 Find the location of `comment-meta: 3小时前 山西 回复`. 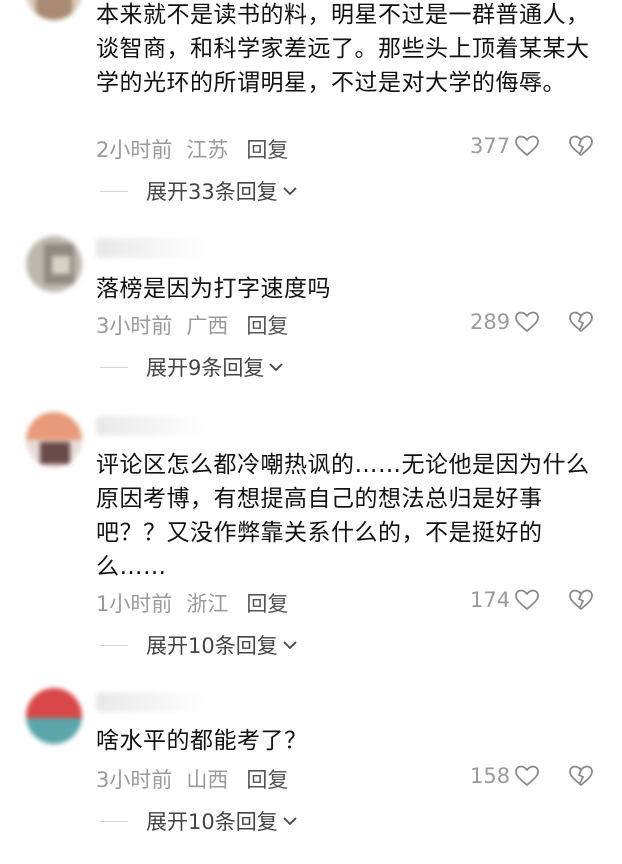

comment-meta: 3小时前 山西 回复 is located at coordinates (192, 779).